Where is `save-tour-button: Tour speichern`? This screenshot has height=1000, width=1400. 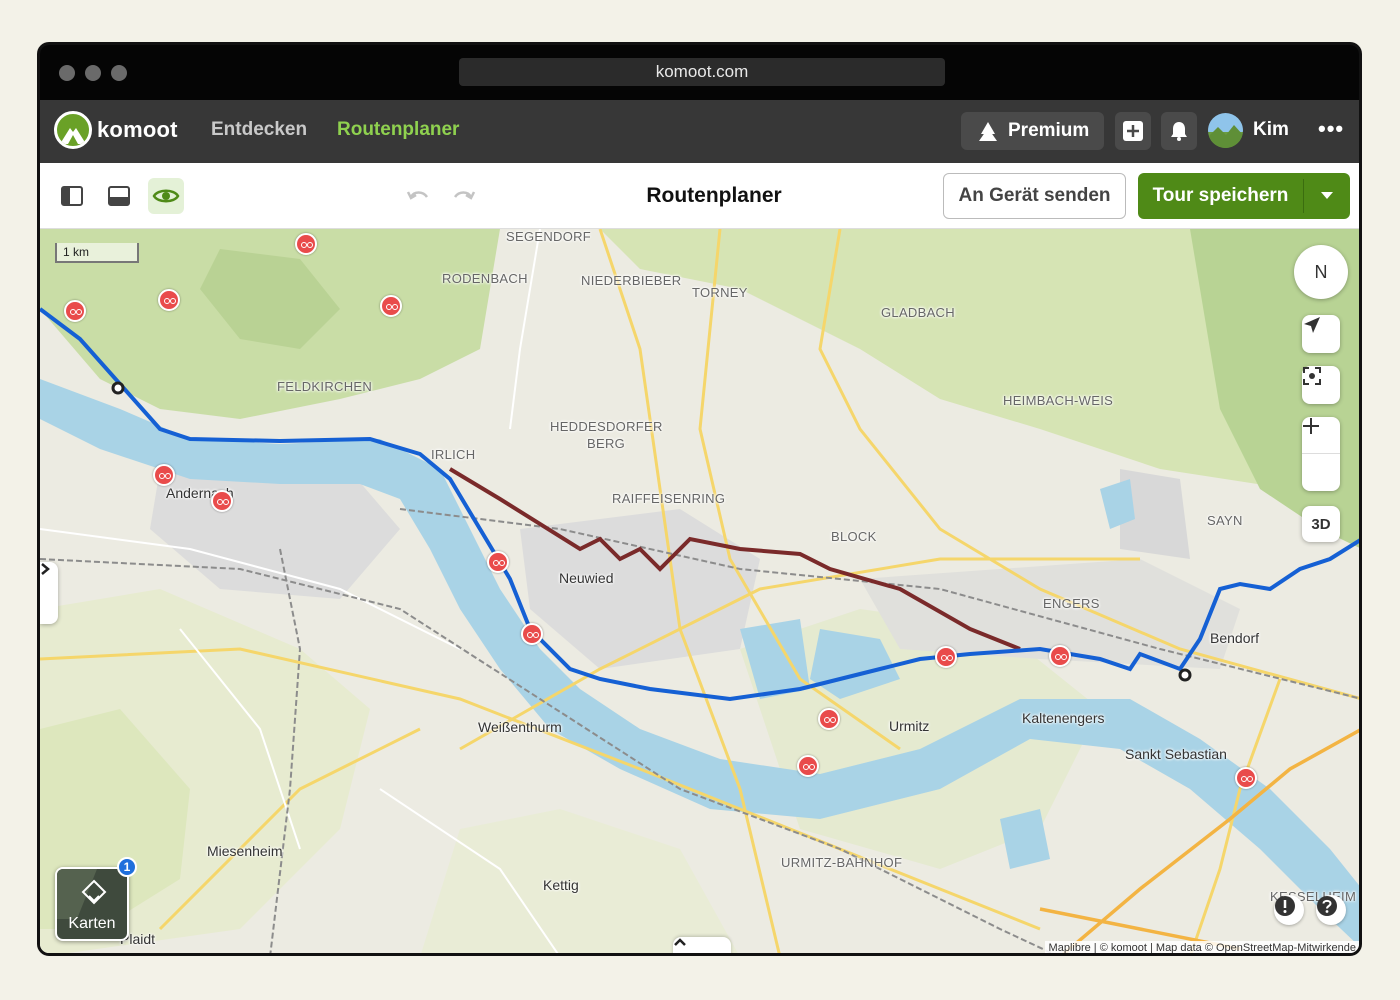
save-tour-button: Tour speichern is located at coordinates (1244, 196).